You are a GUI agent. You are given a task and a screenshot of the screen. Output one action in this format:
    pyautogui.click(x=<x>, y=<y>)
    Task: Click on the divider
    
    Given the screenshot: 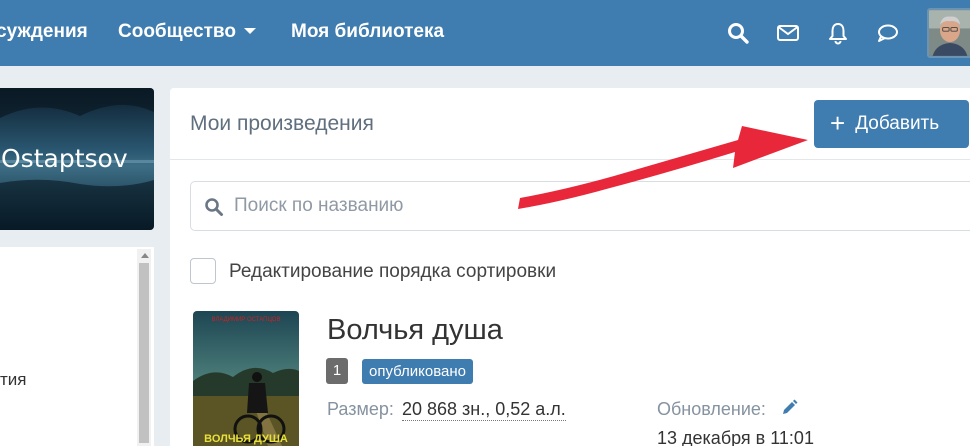 What is the action you would take?
    pyautogui.click(x=570, y=159)
    